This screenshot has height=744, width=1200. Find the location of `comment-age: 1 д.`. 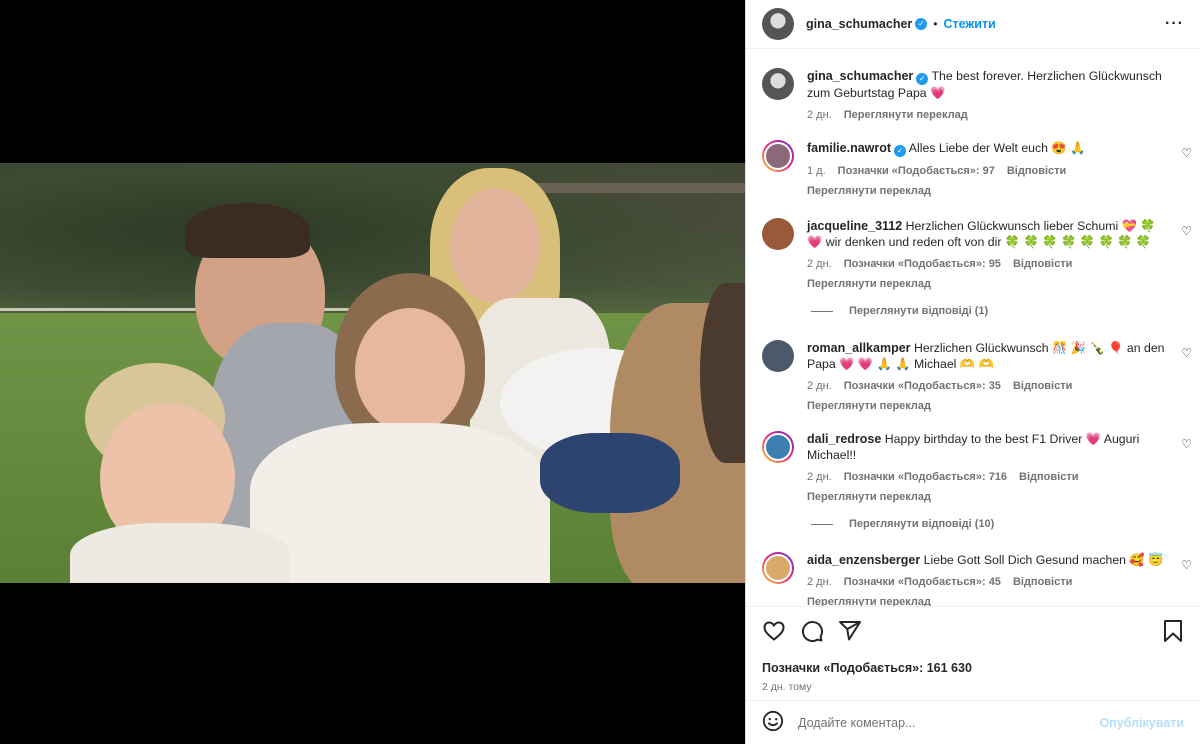

comment-age: 1 д. is located at coordinates (816, 171).